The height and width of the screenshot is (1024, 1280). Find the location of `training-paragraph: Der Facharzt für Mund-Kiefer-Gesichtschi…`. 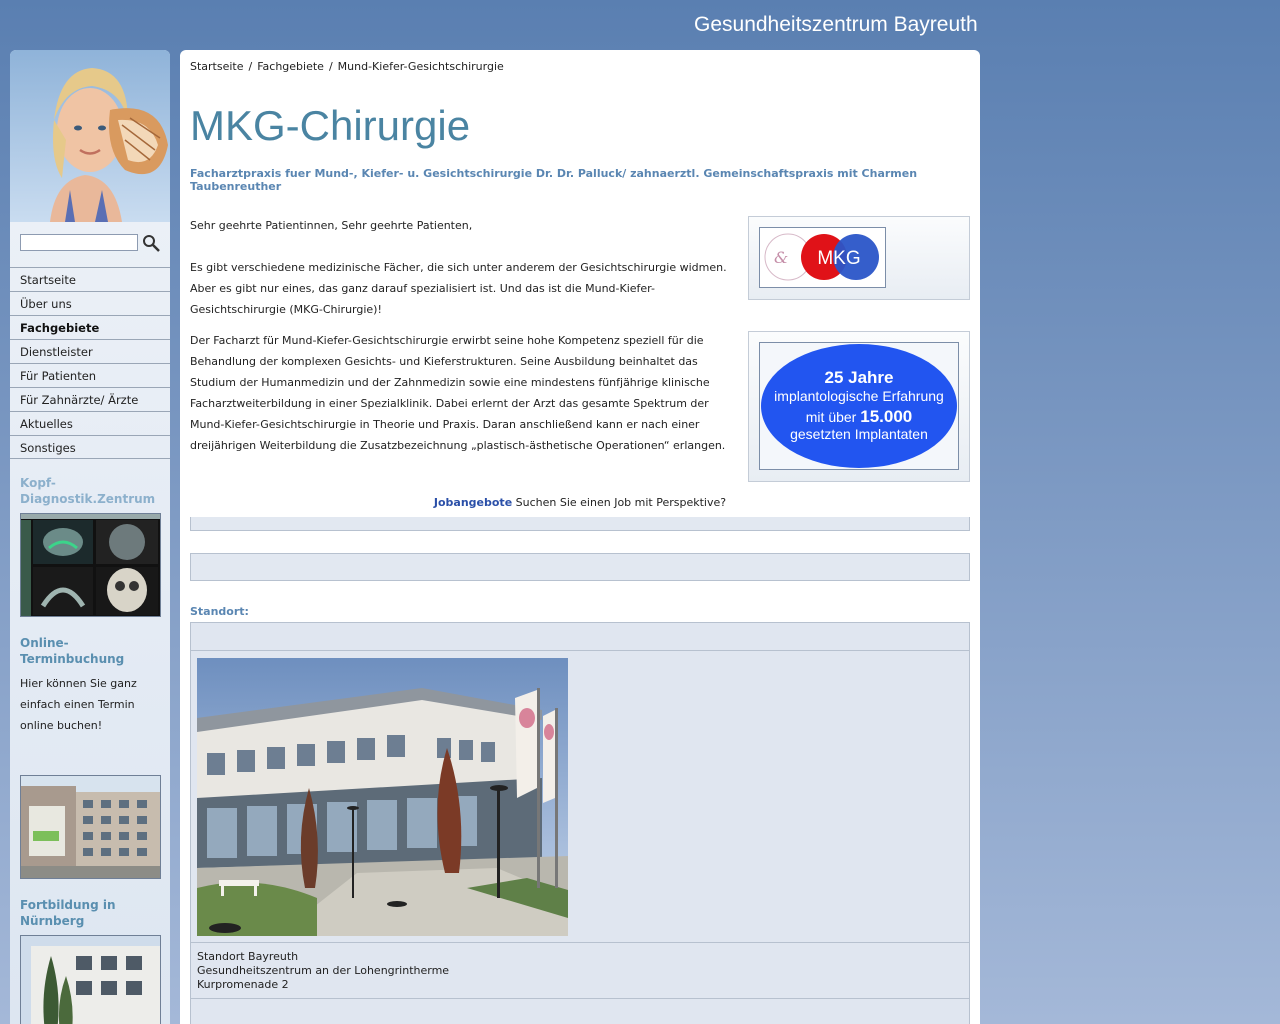

training-paragraph: Der Facharzt für Mund-Kiefer-Gesichtschi… is located at coordinates (458, 393).